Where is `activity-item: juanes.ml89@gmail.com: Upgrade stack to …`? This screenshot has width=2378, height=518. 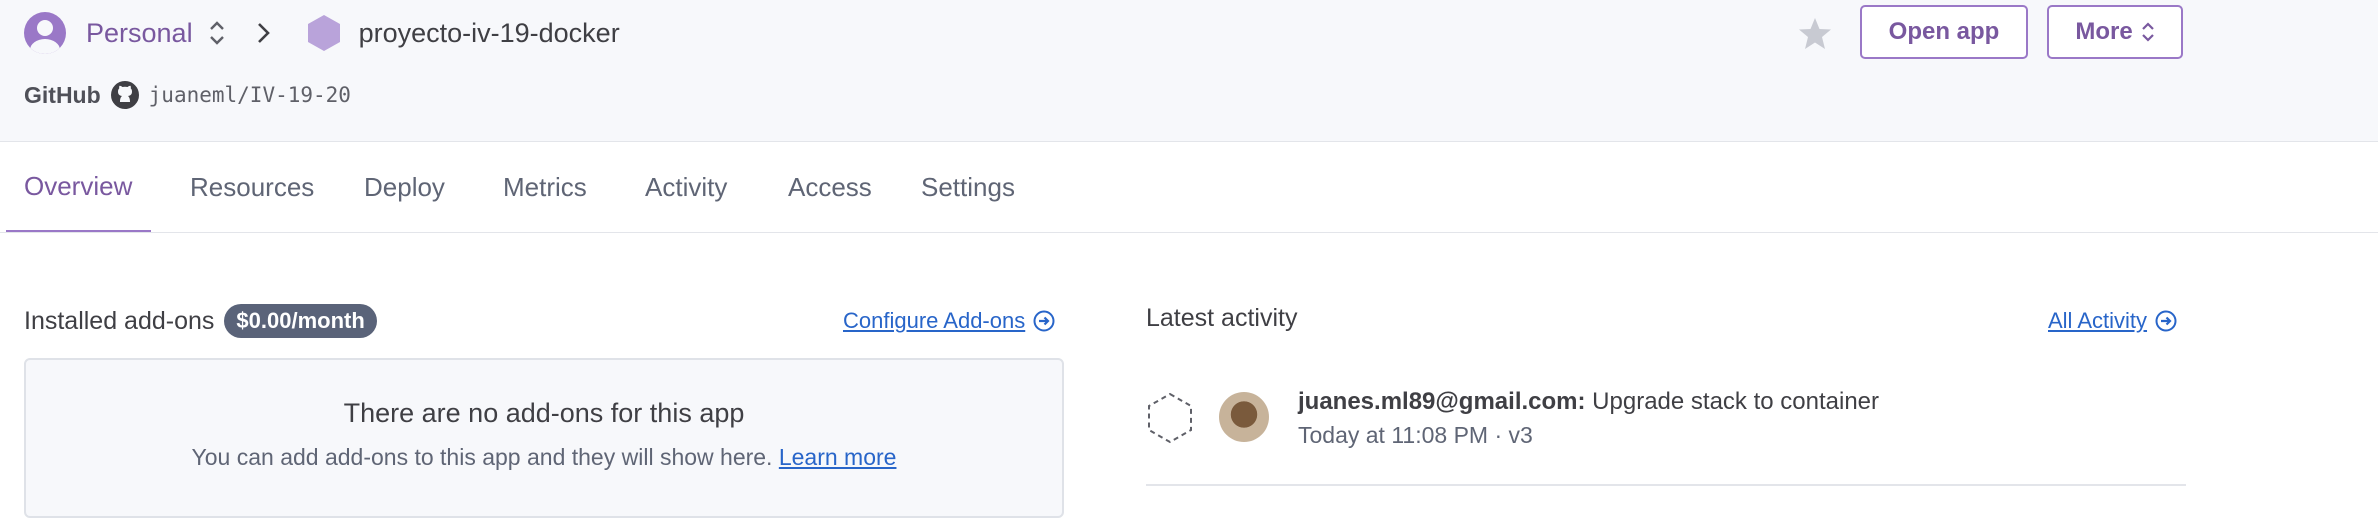
activity-item: juanes.ml89@gmail.com: Upgrade stack to … is located at coordinates (1666, 437).